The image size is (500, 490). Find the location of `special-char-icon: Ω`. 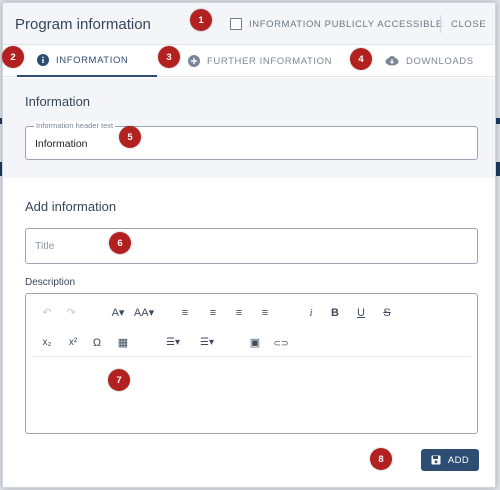

special-char-icon: Ω is located at coordinates (97, 343).